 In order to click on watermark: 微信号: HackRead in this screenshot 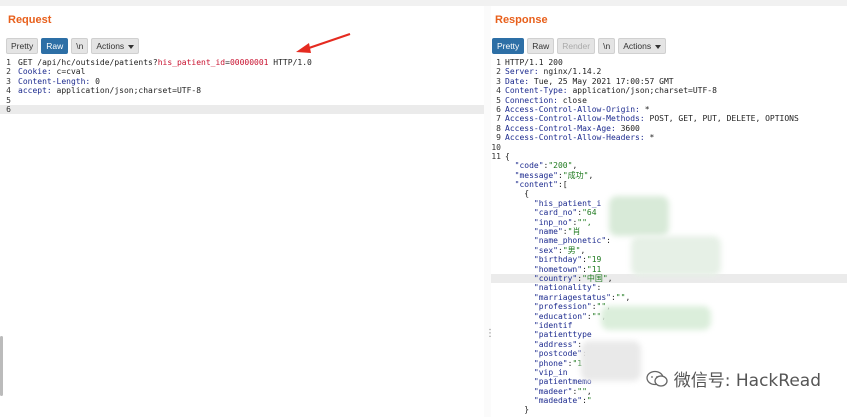, I will do `click(733, 378)`.